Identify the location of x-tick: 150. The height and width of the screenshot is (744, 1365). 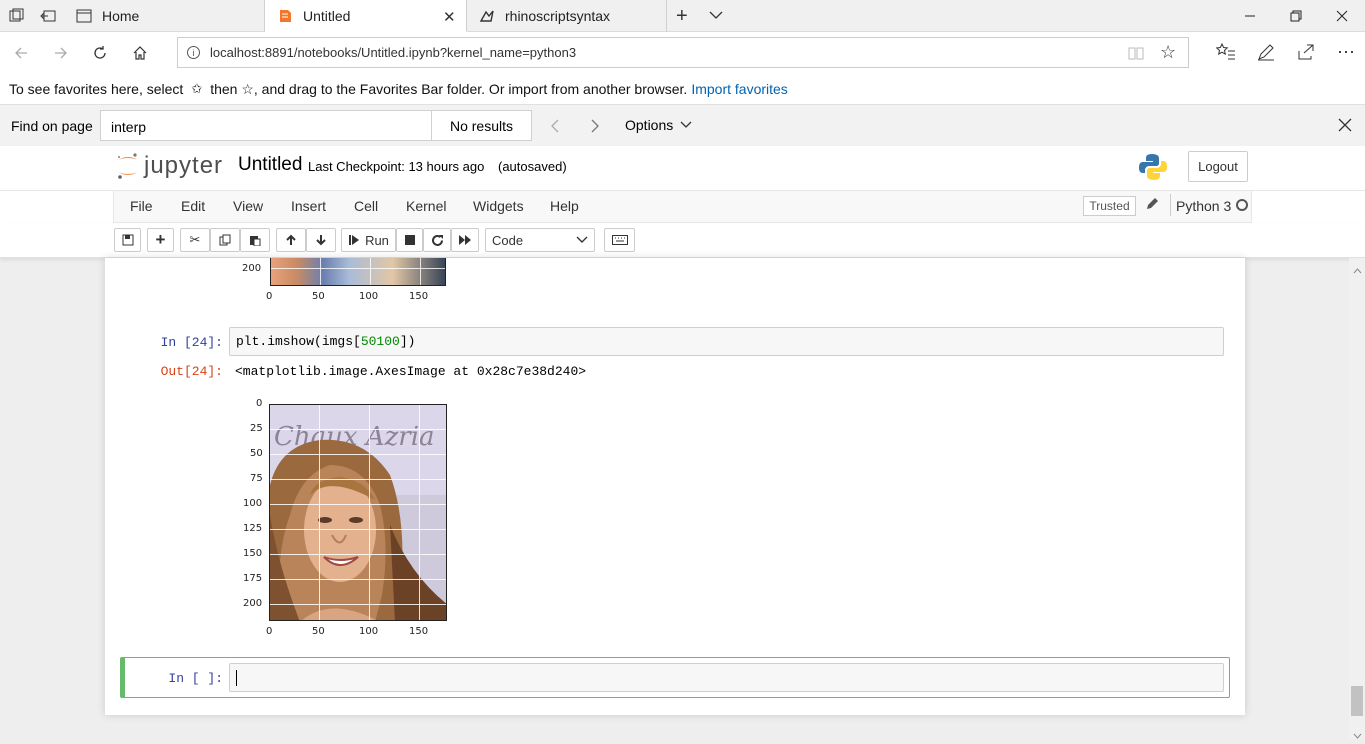
(419, 296).